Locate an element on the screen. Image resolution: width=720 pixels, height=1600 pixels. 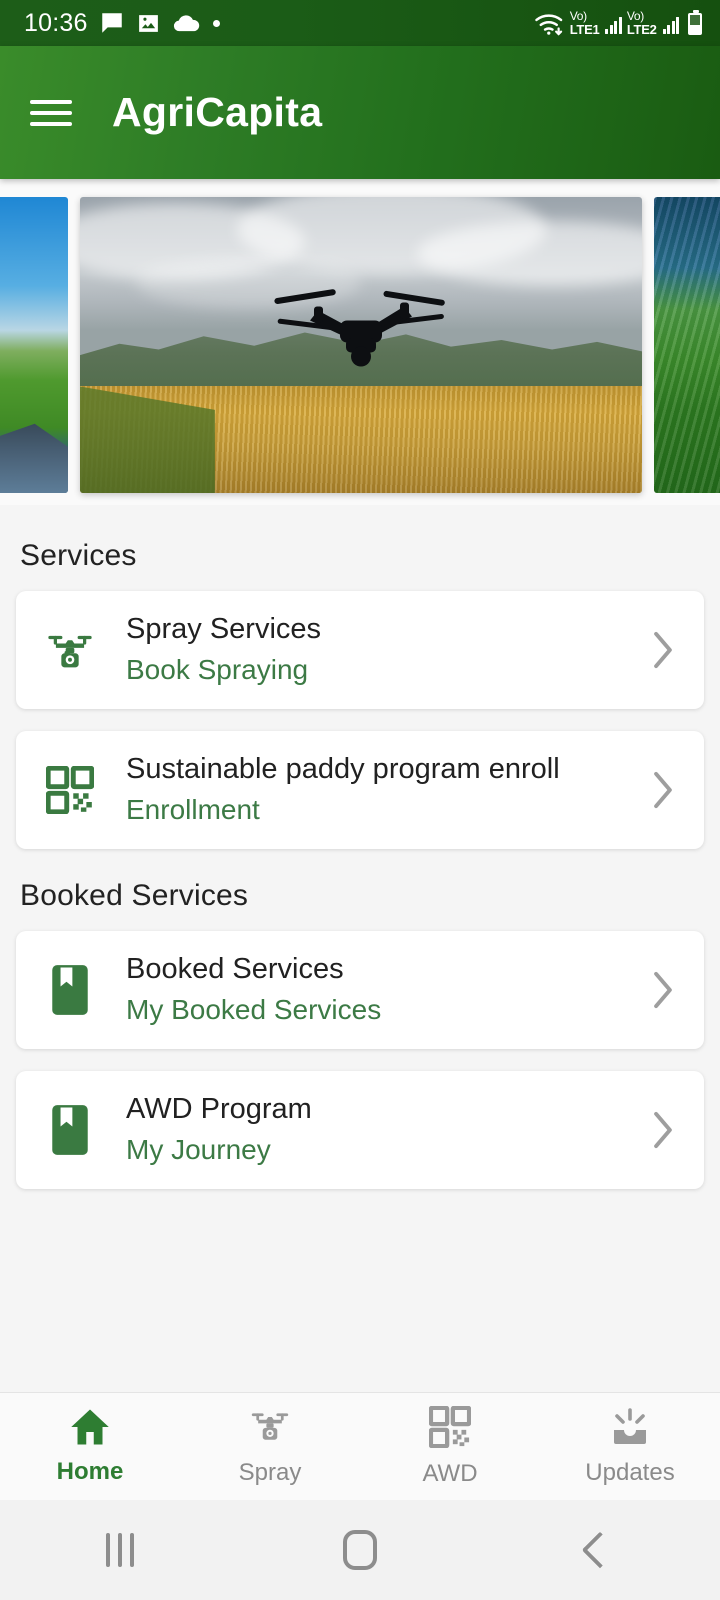
bottom-navigation: Home Spray AWD Updates is located at coordinates (360, 1446).